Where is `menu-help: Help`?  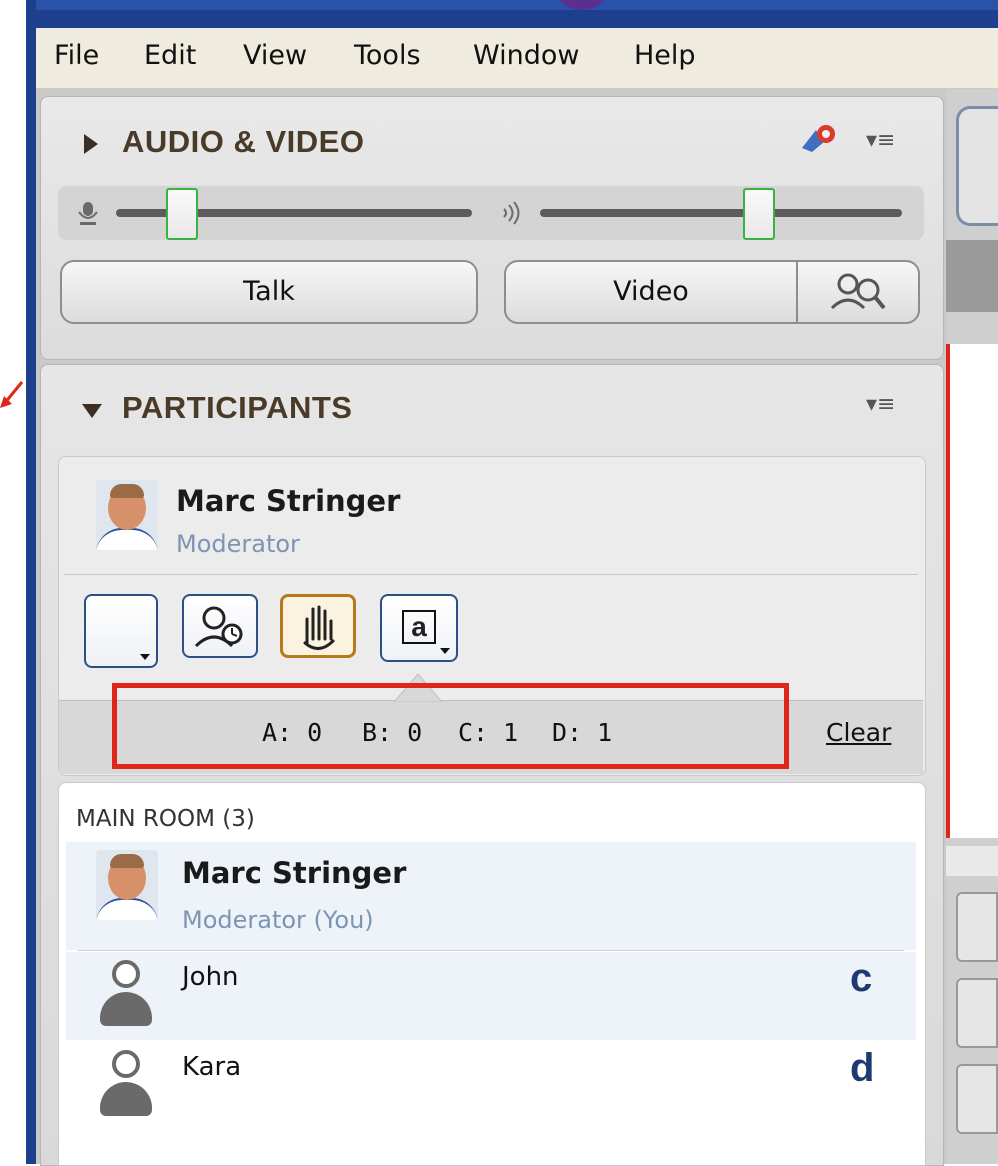
menu-help: Help is located at coordinates (665, 55).